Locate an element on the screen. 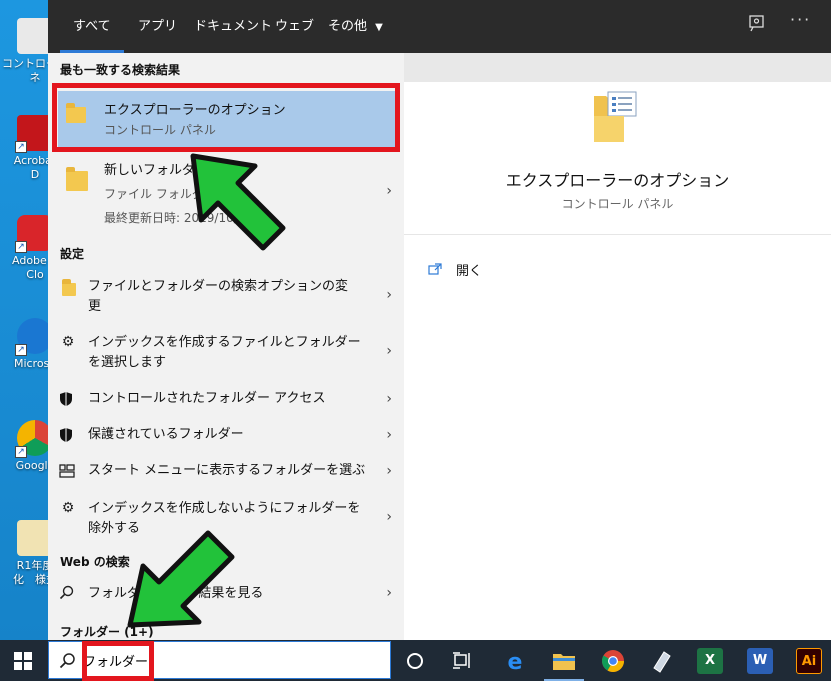 Image resolution: width=831 pixels, height=681 pixels. svg-text: e is located at coordinates (515, 662).